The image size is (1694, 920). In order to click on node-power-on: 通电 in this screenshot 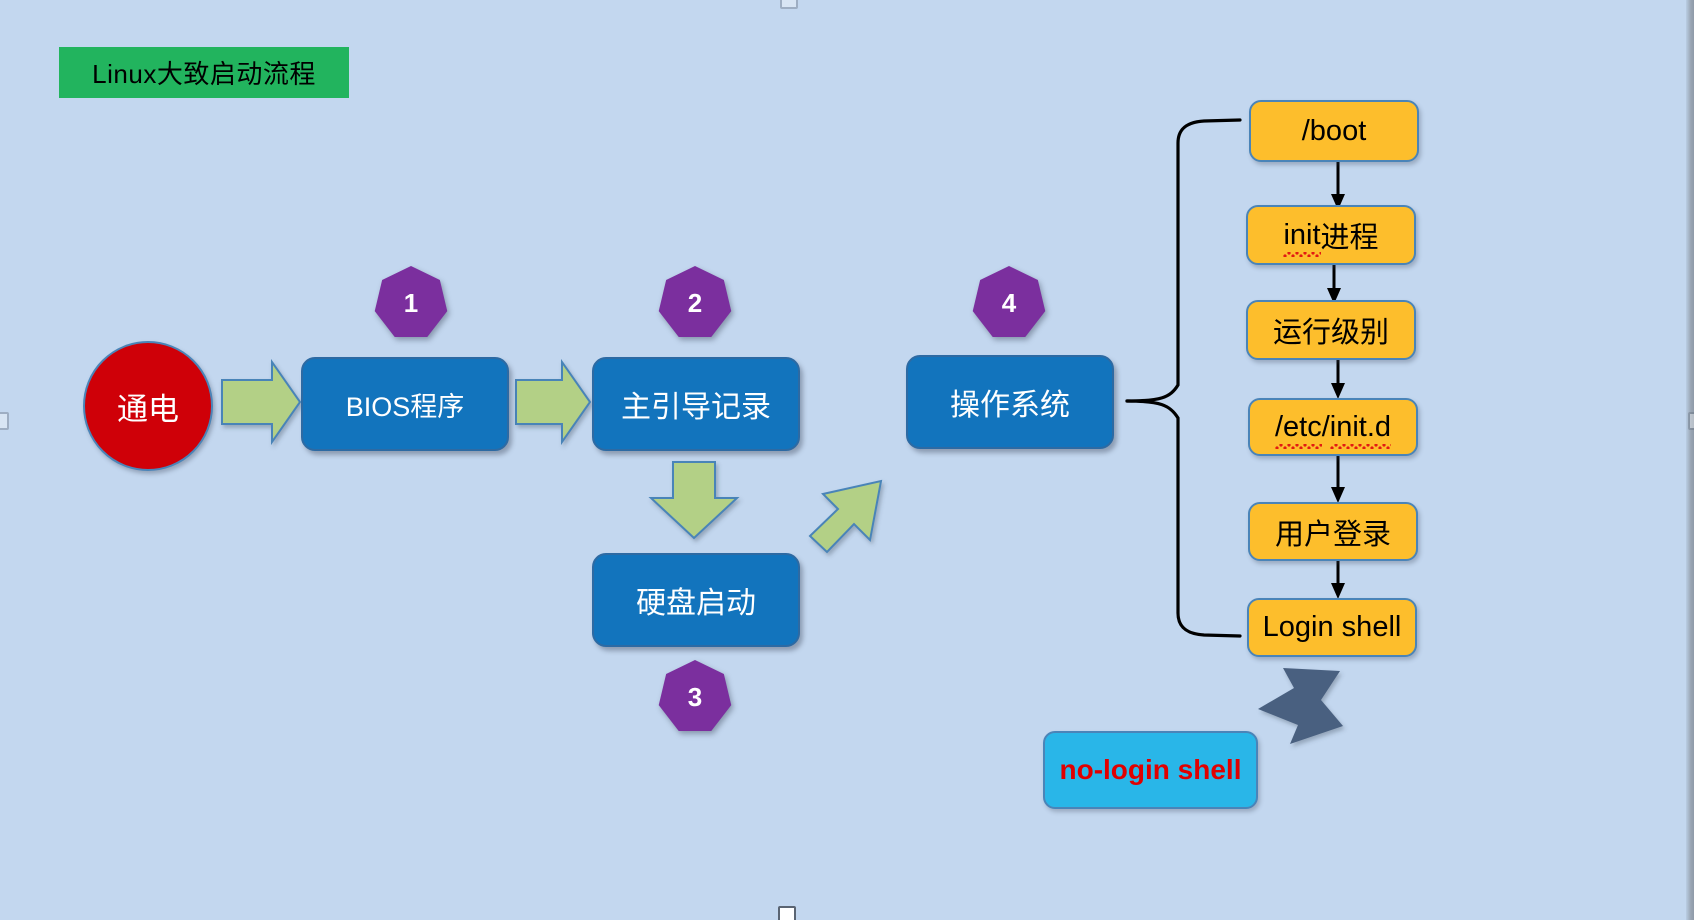, I will do `click(148, 406)`.